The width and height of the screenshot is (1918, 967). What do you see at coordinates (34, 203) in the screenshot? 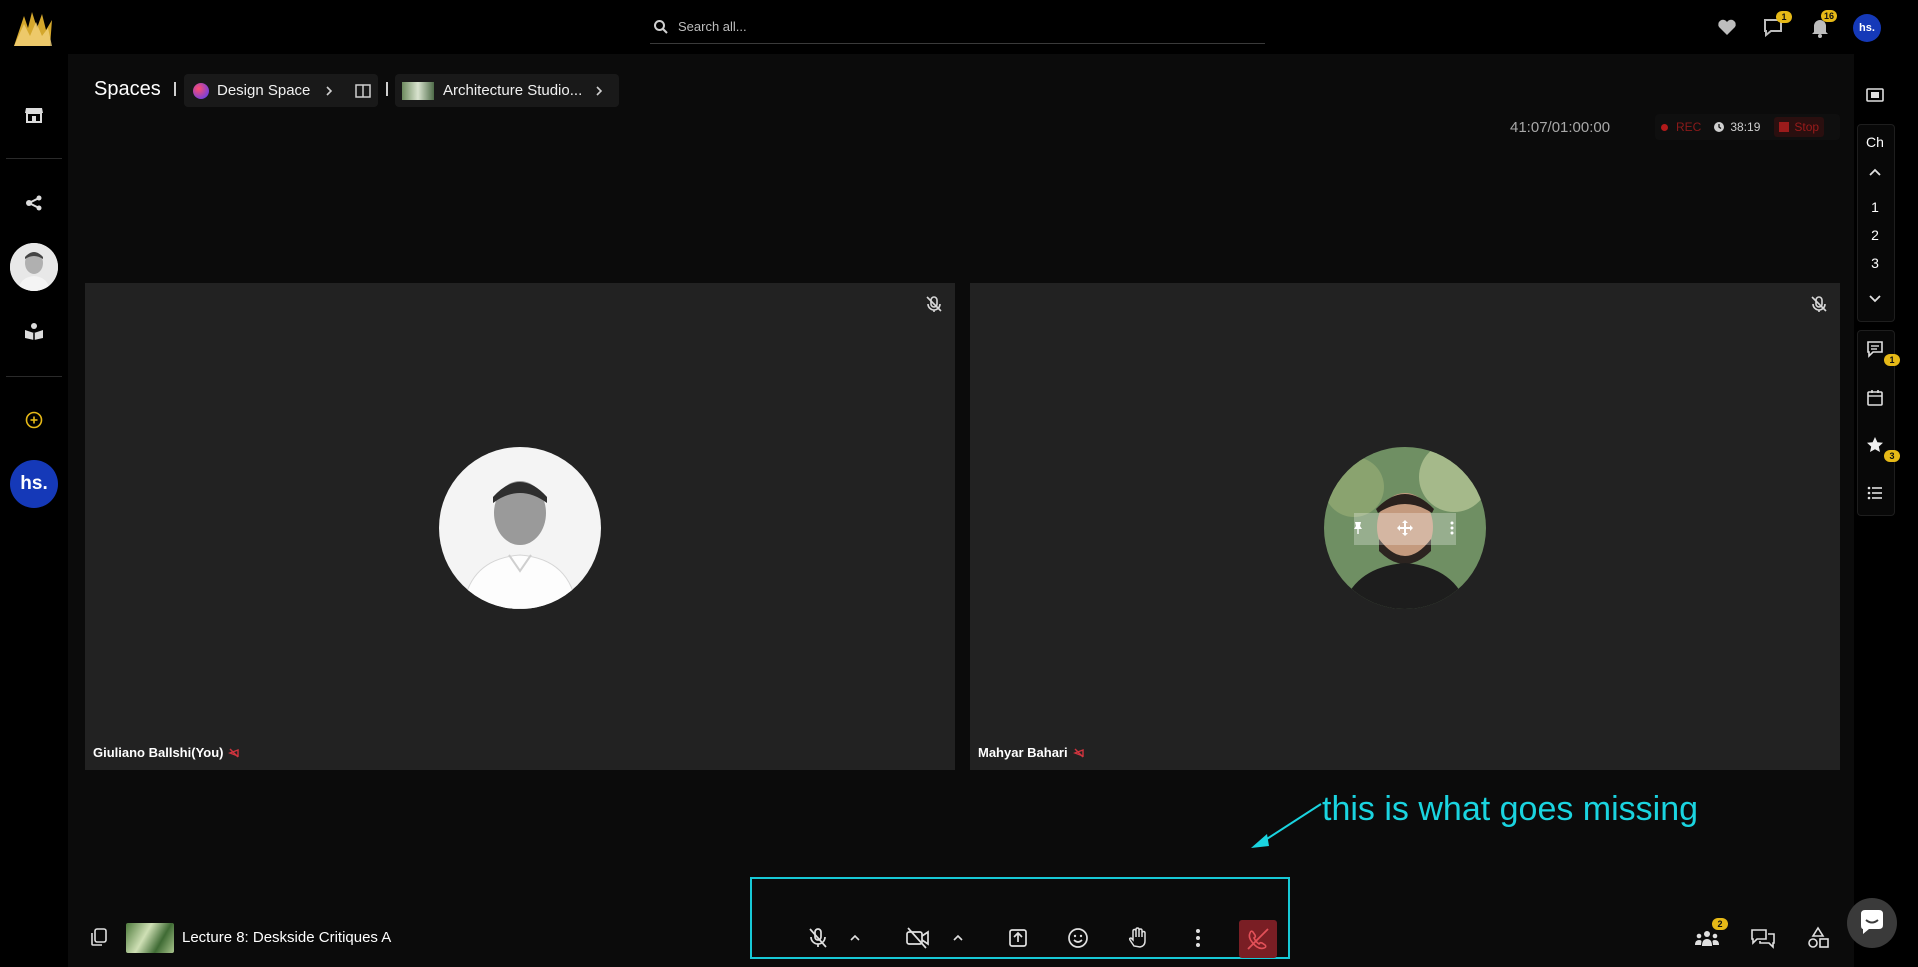
I see `share-icon` at bounding box center [34, 203].